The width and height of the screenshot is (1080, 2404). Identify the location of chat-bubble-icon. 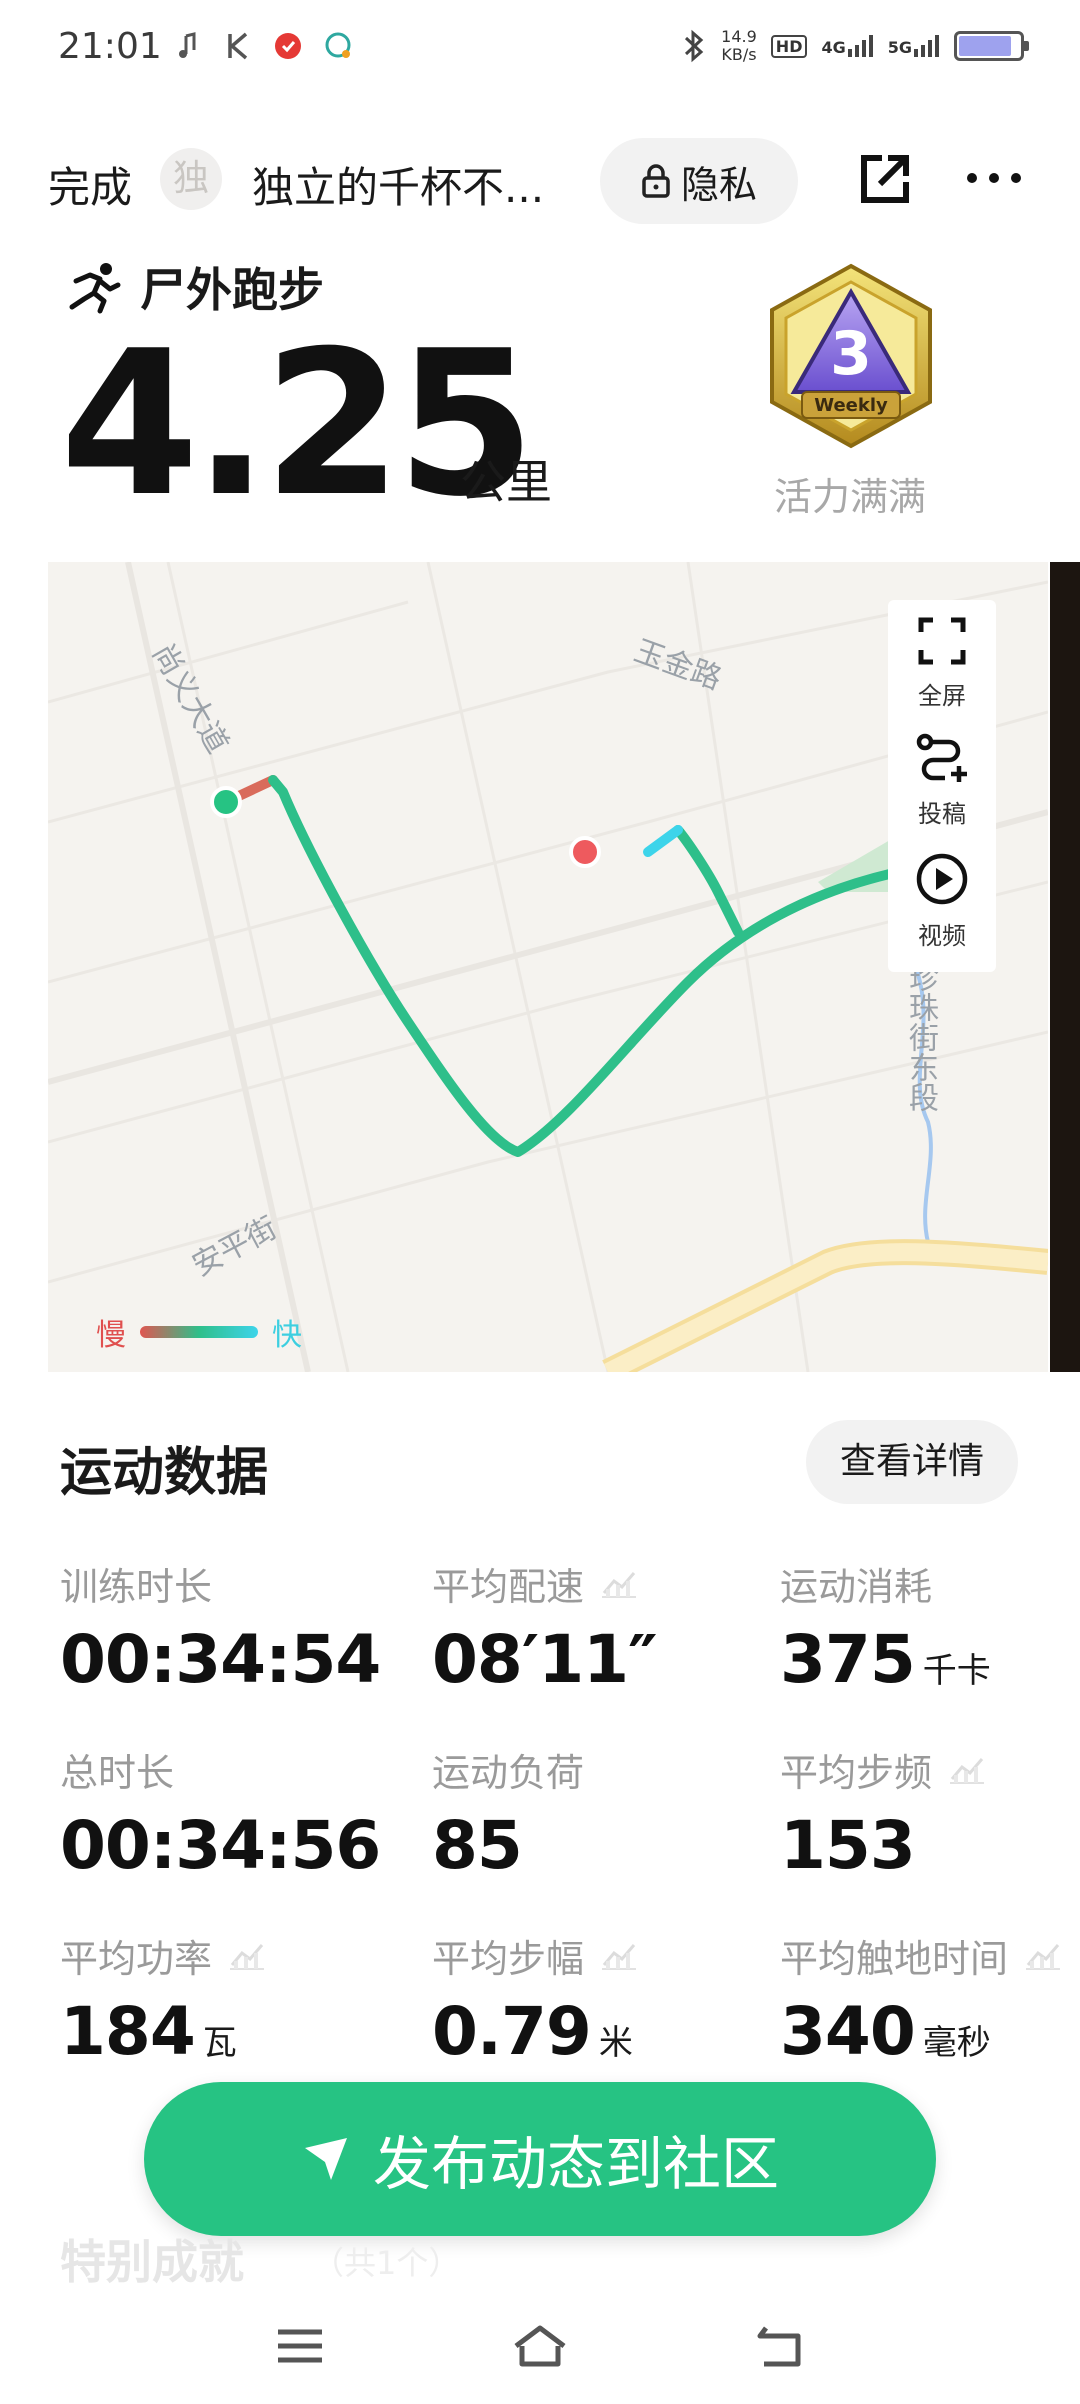
(338, 46).